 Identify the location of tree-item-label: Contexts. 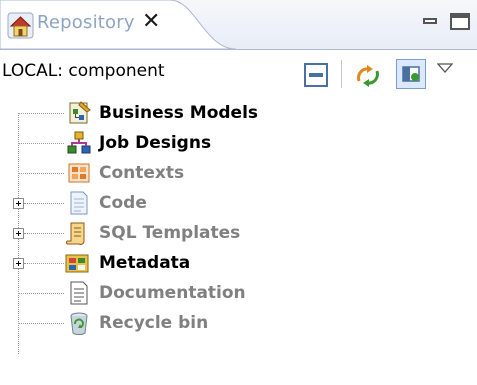
(142, 173).